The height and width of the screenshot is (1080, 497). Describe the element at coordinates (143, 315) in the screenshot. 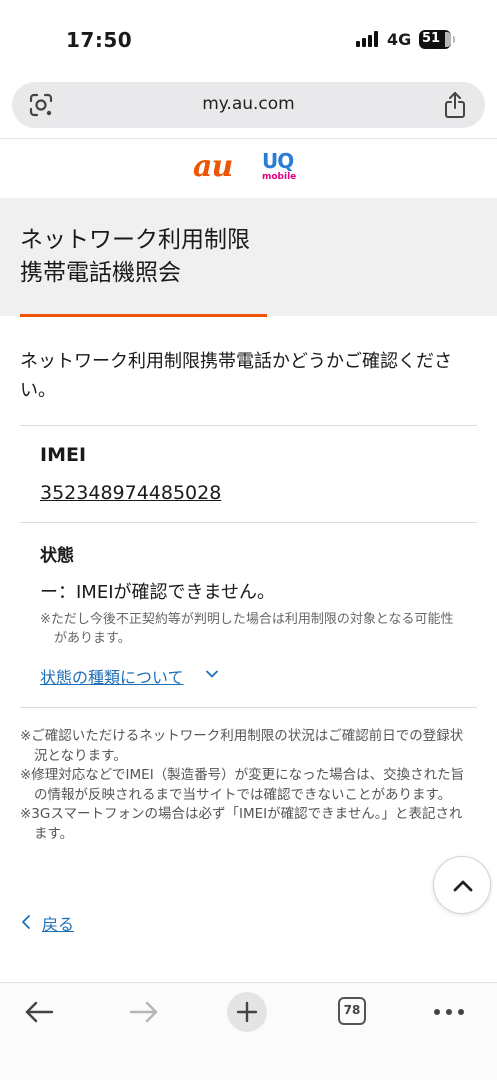

I see `title-underline` at that location.